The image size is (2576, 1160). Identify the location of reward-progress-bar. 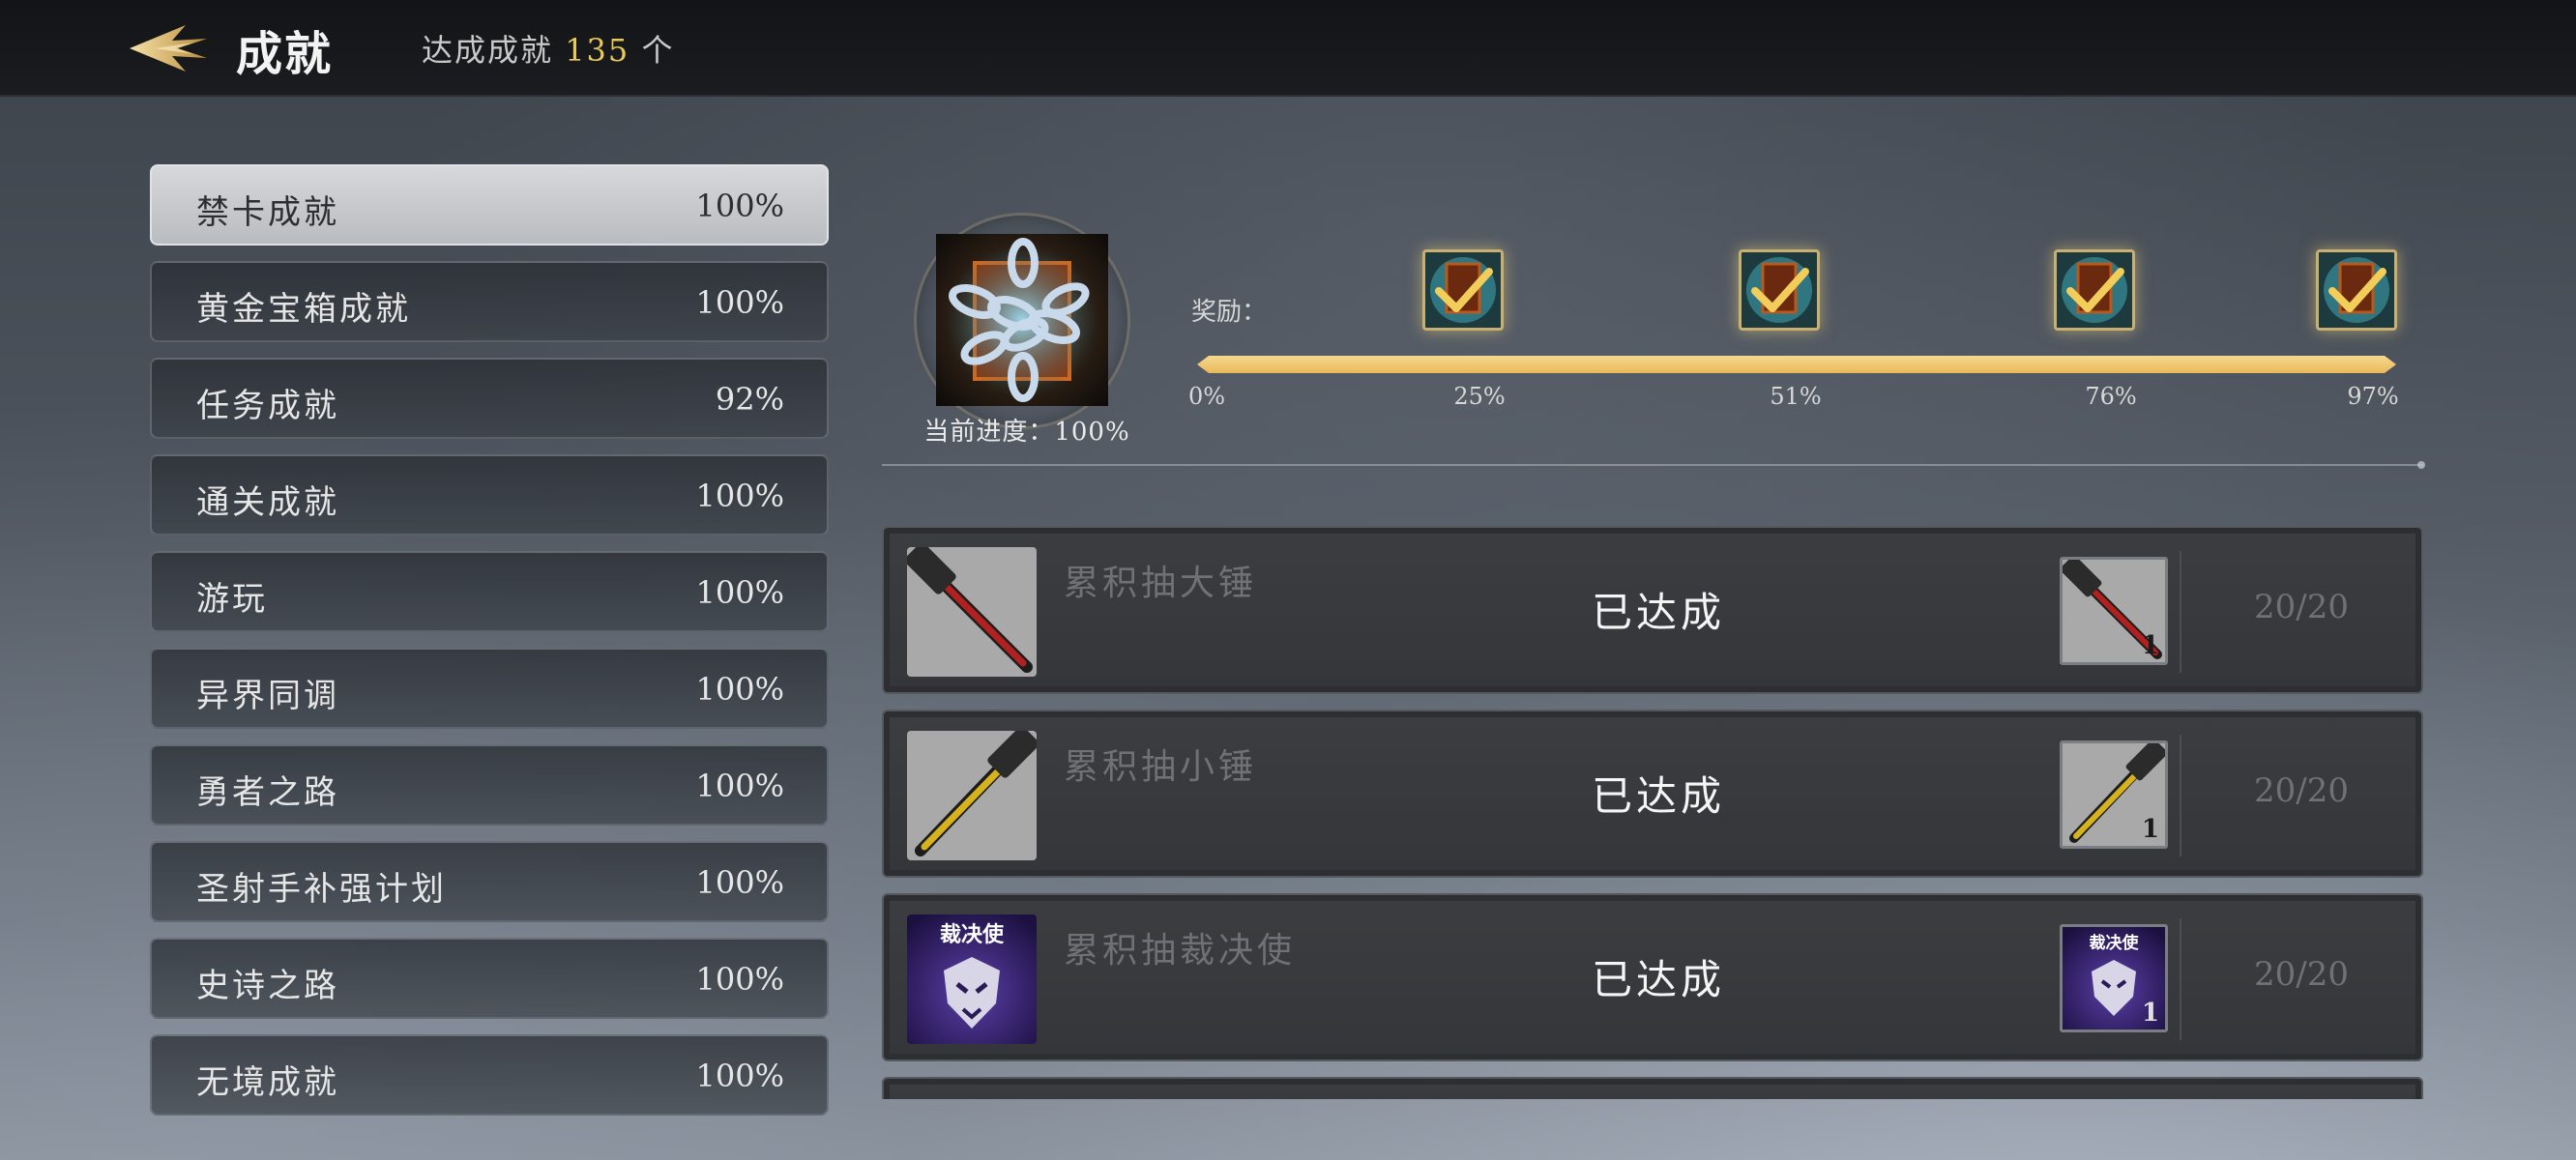
(1796, 364).